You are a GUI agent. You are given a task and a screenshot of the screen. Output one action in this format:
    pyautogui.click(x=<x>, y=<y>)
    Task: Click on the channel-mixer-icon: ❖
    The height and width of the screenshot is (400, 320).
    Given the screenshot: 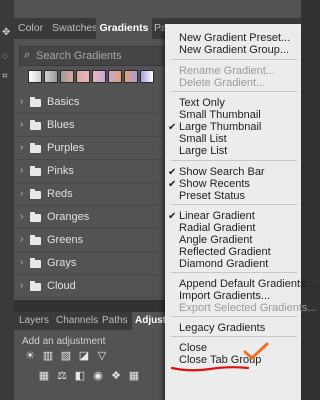 What is the action you would take?
    pyautogui.click(x=116, y=376)
    